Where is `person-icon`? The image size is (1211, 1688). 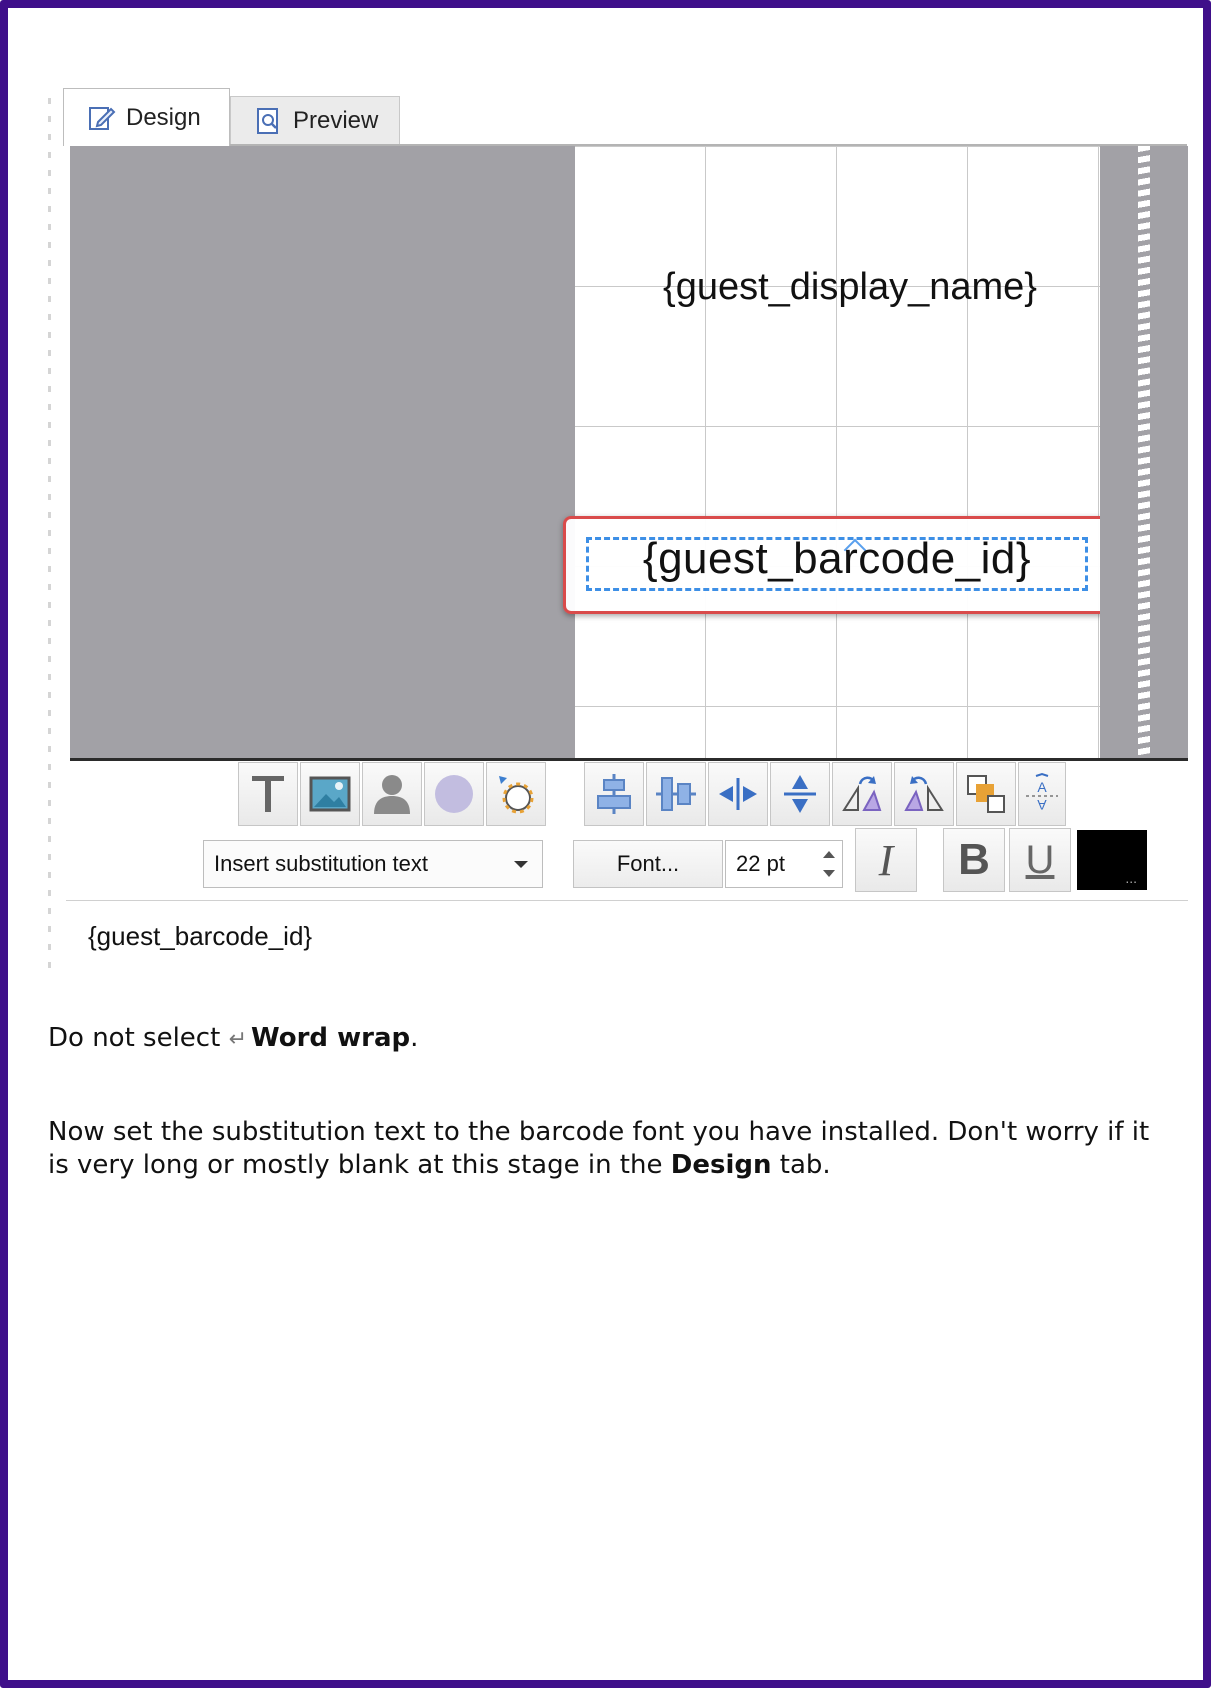 person-icon is located at coordinates (392, 794).